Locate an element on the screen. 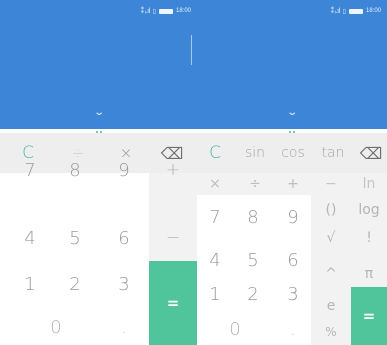 The height and width of the screenshot is (345, 387). clear-button: C is located at coordinates (215, 153).